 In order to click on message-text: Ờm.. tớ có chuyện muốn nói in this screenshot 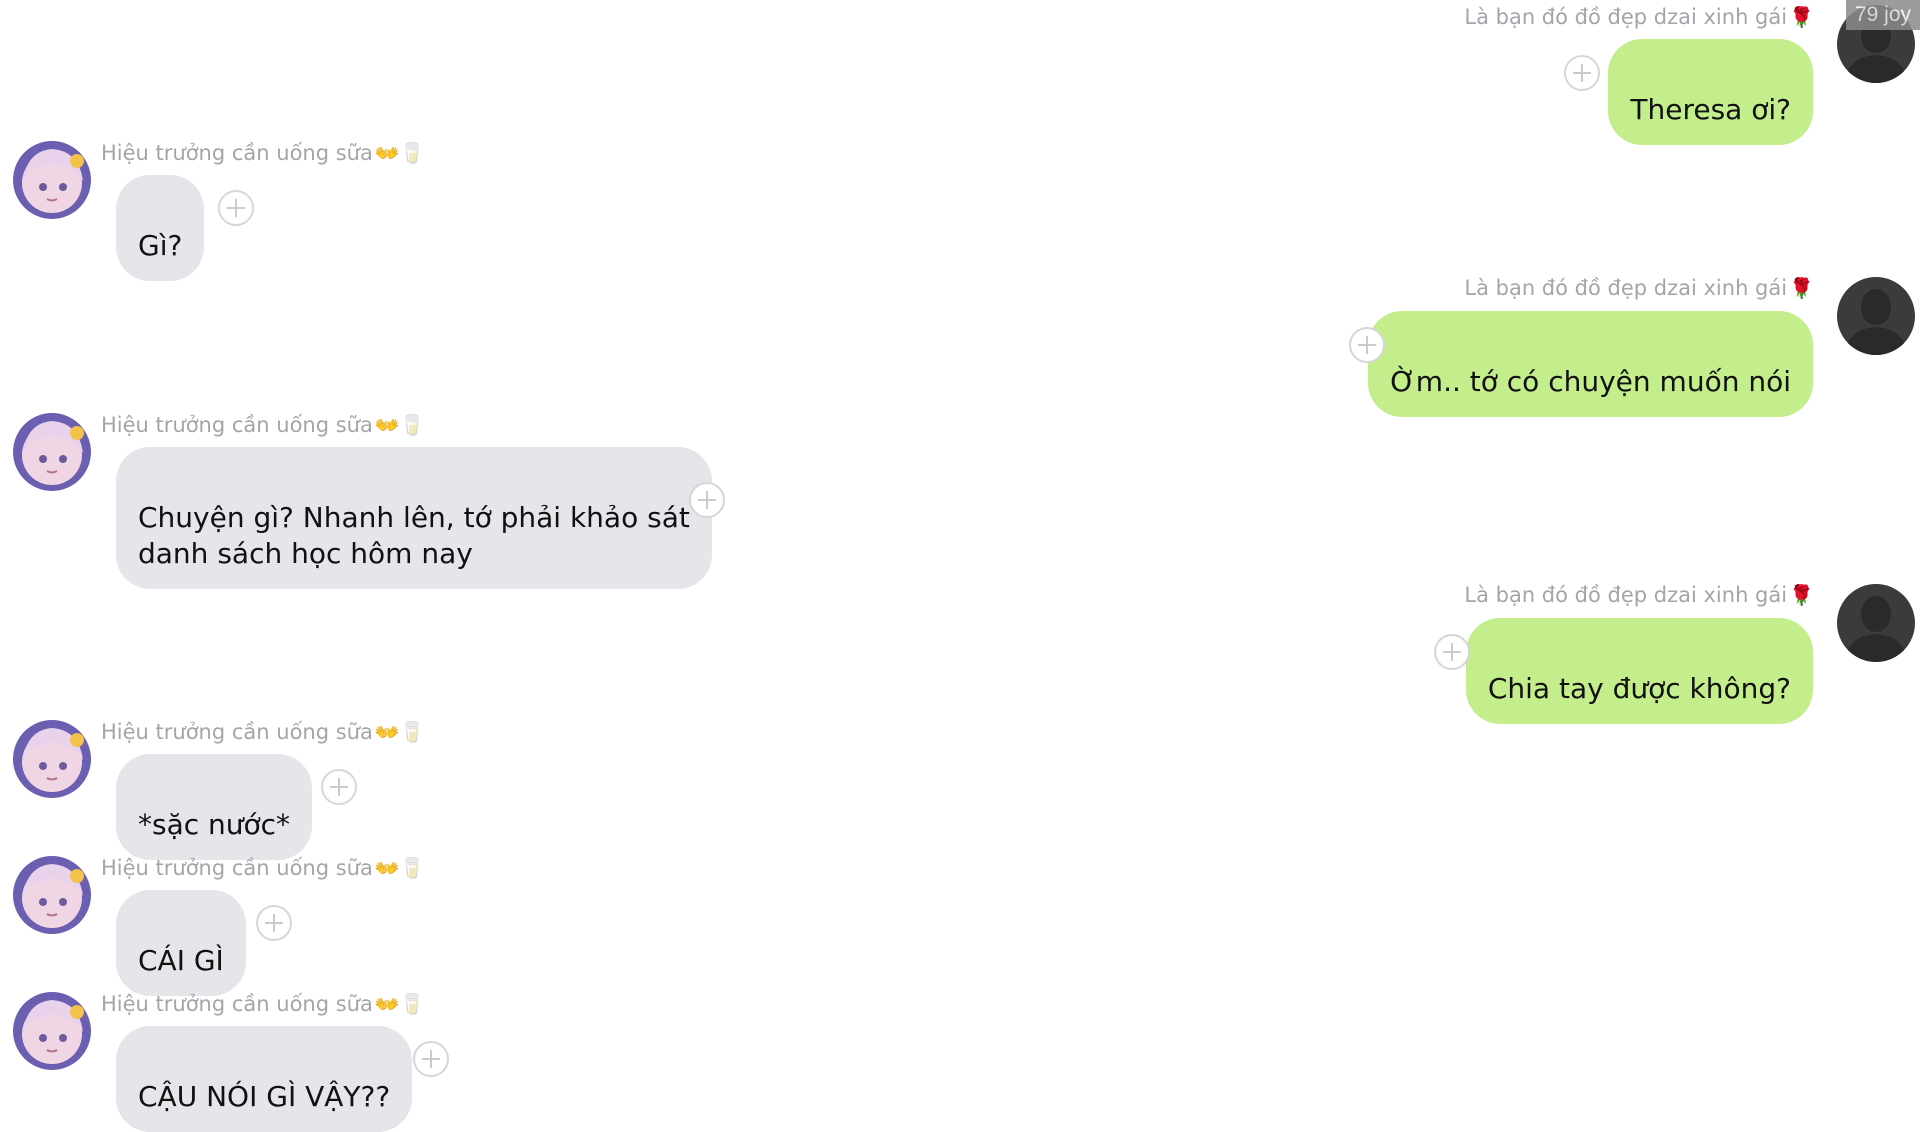, I will do `click(1590, 381)`.